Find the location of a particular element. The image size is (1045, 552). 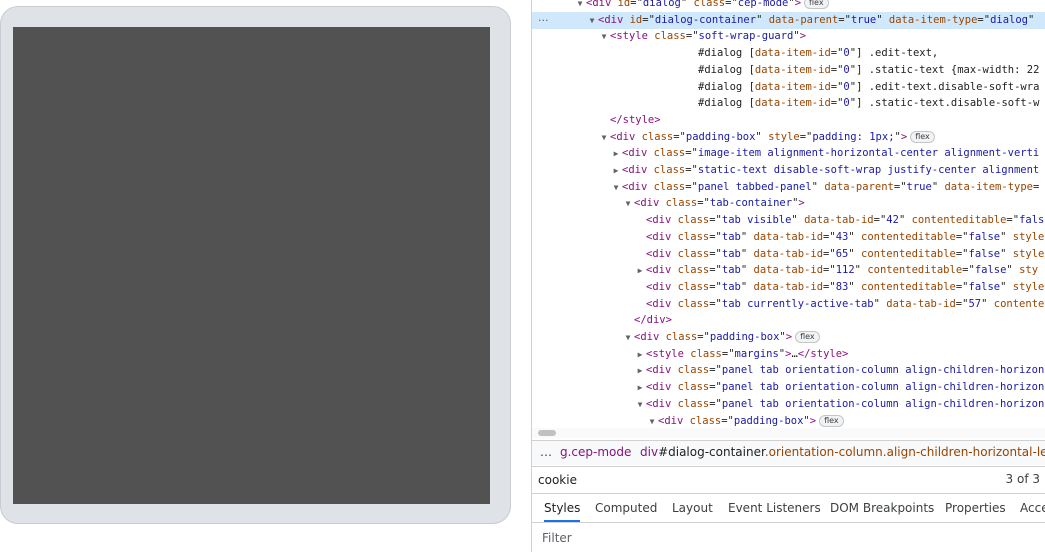

tab-acce: Acce is located at coordinates (1032, 508).